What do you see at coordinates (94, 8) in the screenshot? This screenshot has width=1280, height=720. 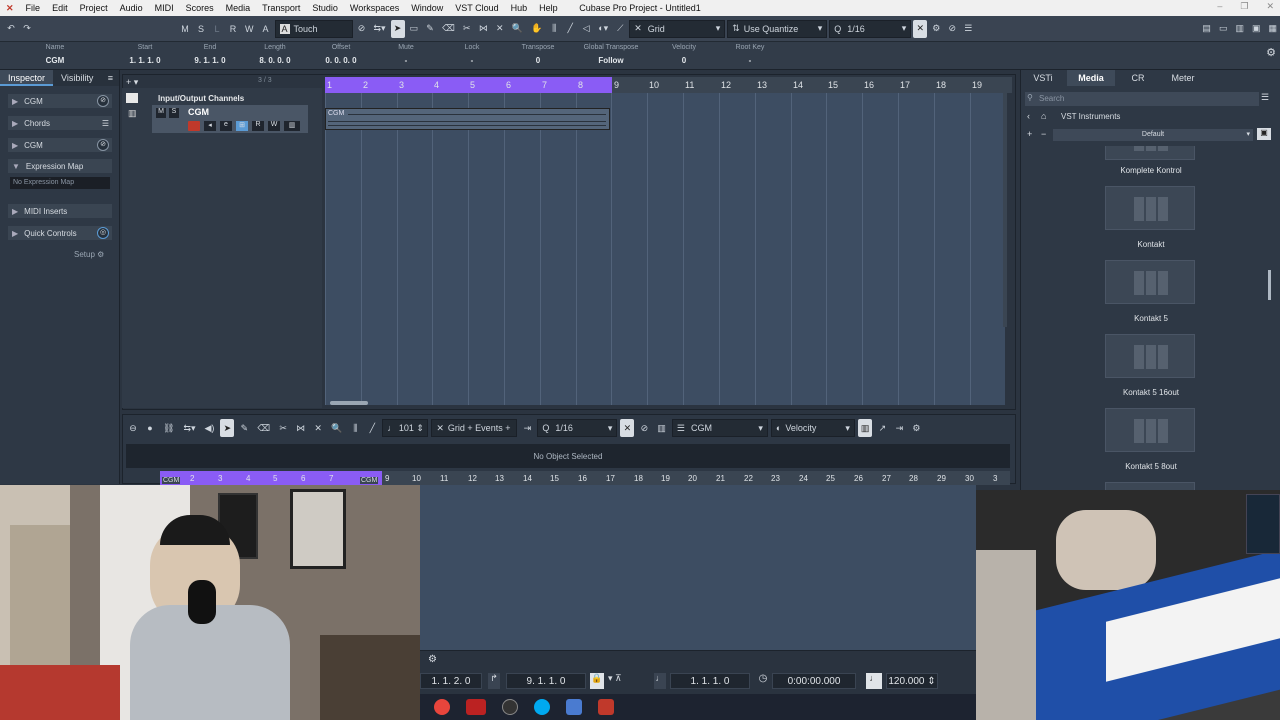 I see `menu-project: Project` at bounding box center [94, 8].